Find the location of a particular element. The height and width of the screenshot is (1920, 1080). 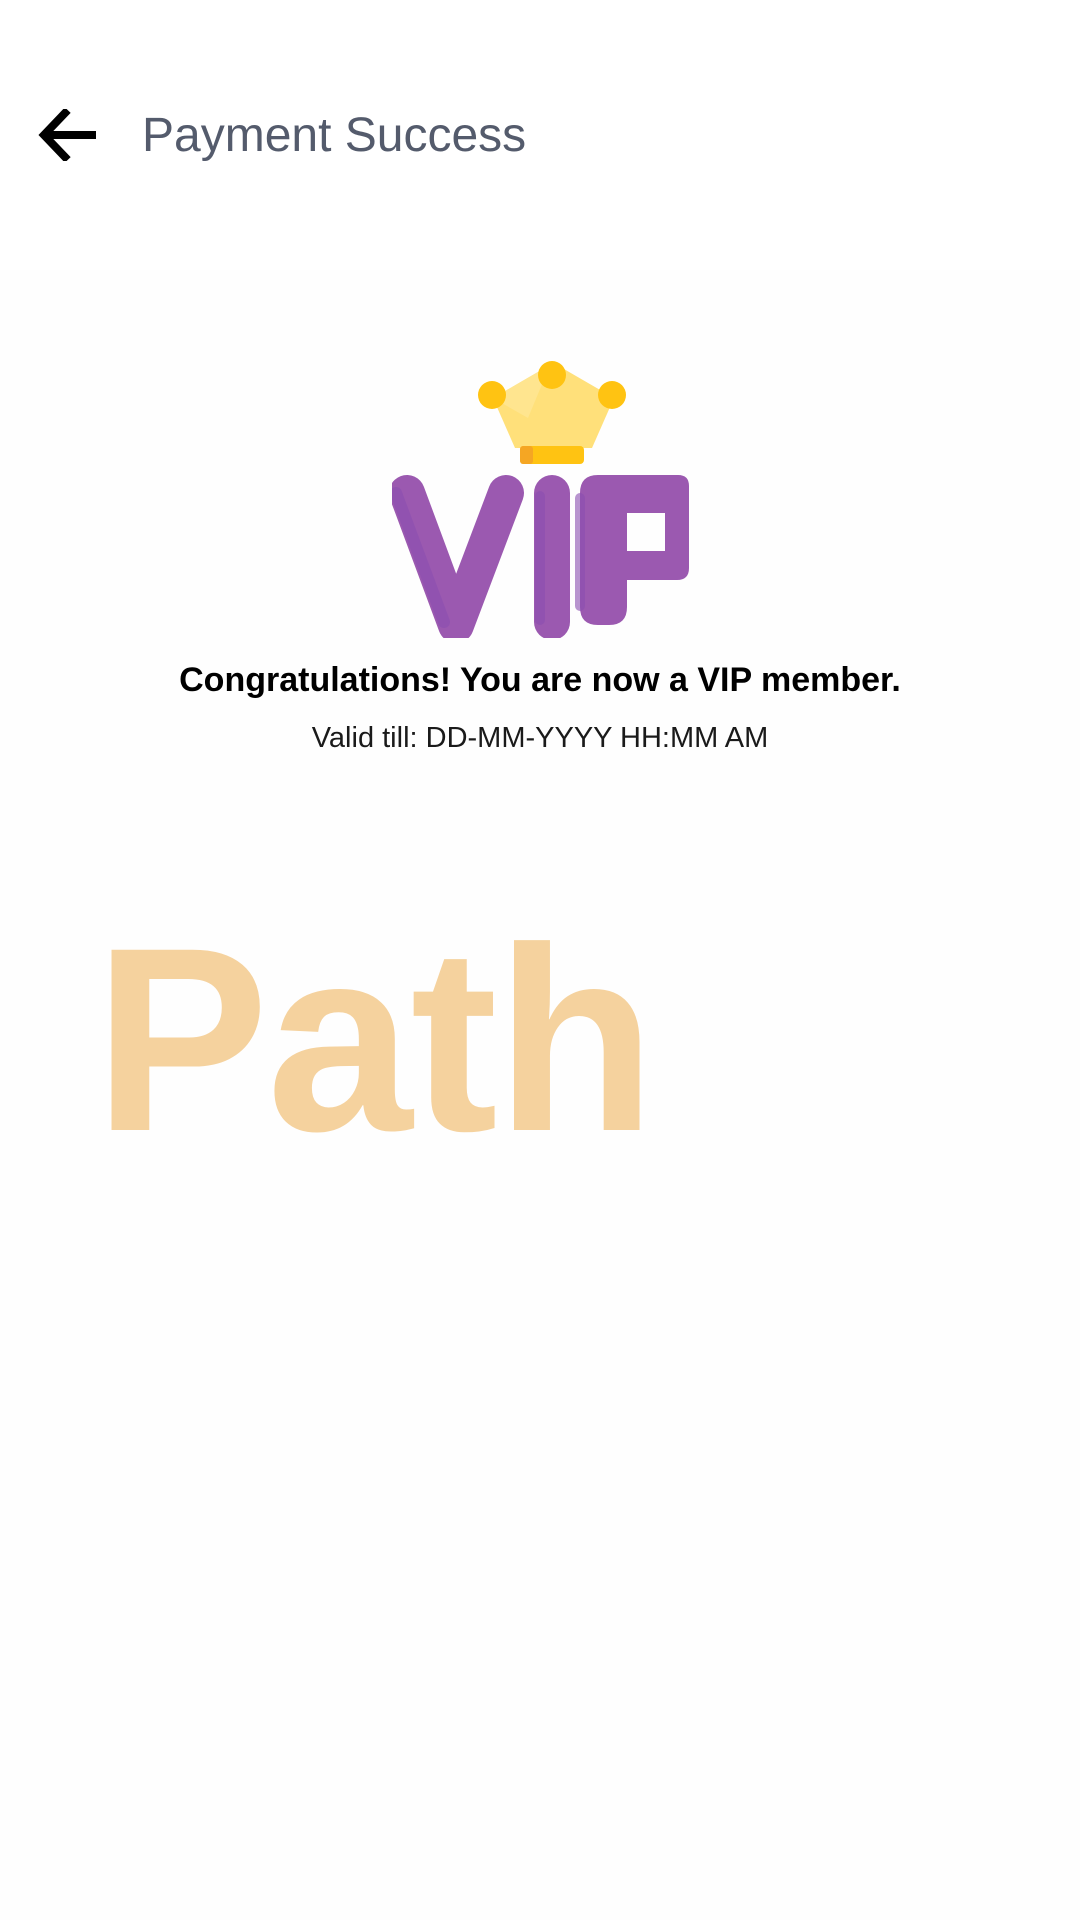

arrow-left-icon is located at coordinates (67, 135).